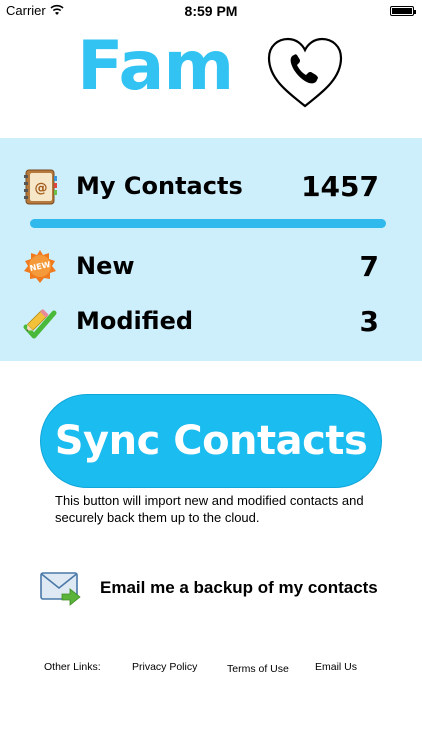  Describe the element at coordinates (369, 321) in the screenshot. I see `modified-contacts-count: 3` at that location.